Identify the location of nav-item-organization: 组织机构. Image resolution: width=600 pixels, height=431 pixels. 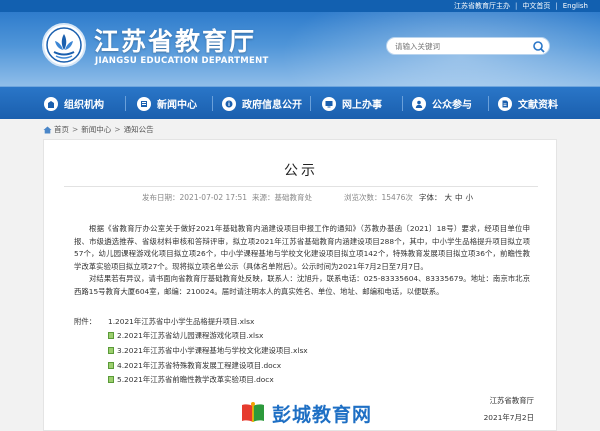
(74, 103).